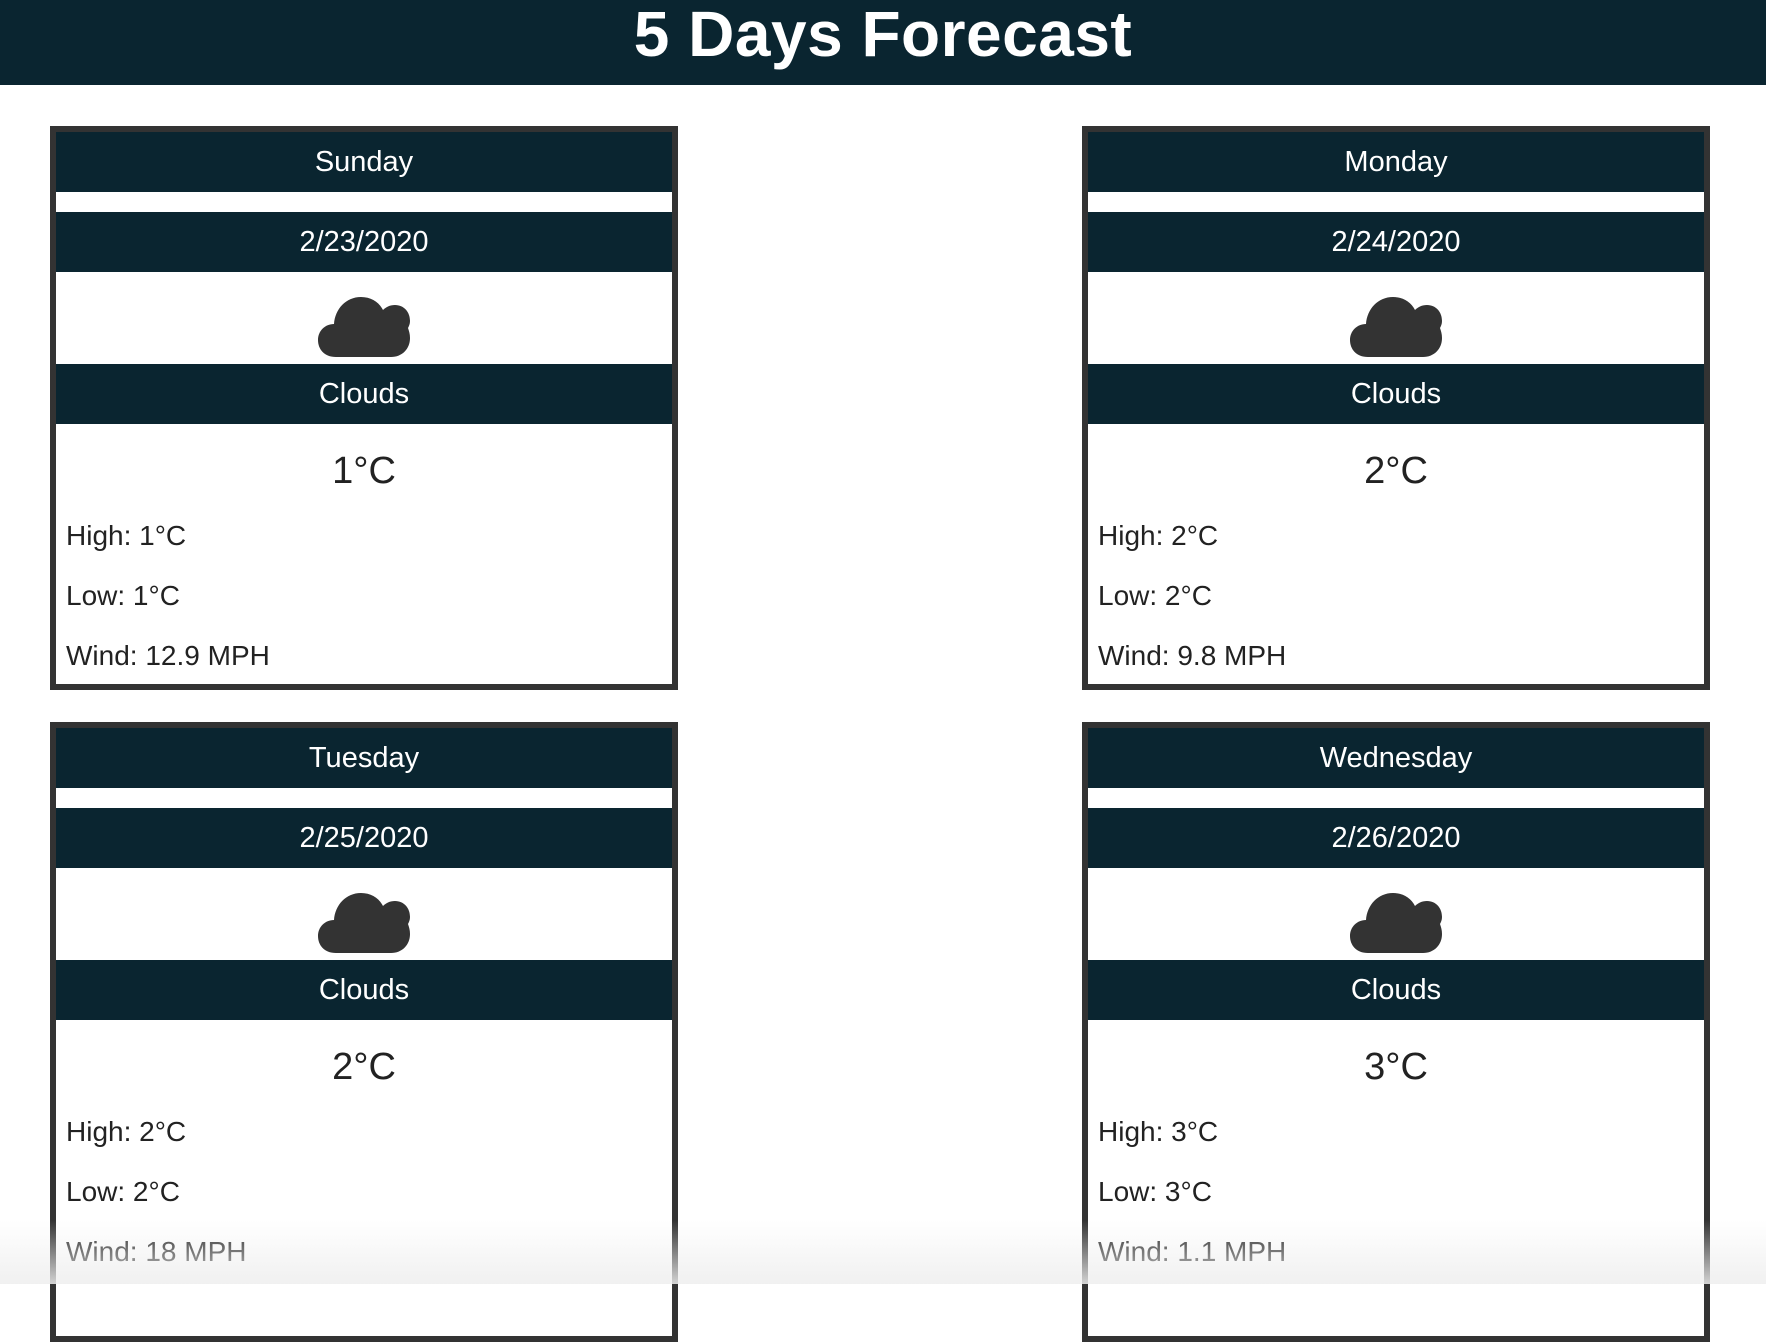  I want to click on forecast-wind: Wind: 1.1 MPH, so click(1192, 1251).